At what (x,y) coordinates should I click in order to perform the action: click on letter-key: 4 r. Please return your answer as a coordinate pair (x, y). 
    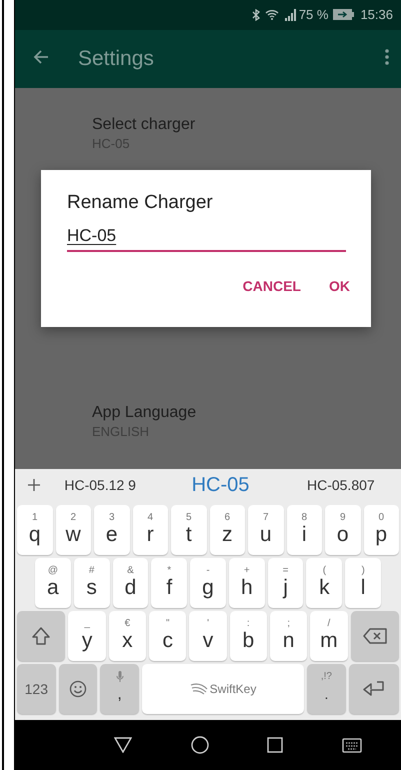
    Looking at the image, I should click on (150, 529).